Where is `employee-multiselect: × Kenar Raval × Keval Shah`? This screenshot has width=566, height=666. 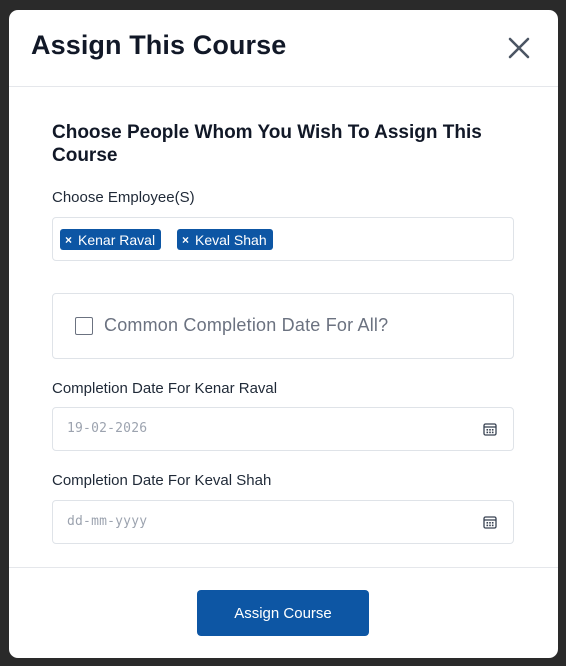 employee-multiselect: × Kenar Raval × Keval Shah is located at coordinates (283, 239).